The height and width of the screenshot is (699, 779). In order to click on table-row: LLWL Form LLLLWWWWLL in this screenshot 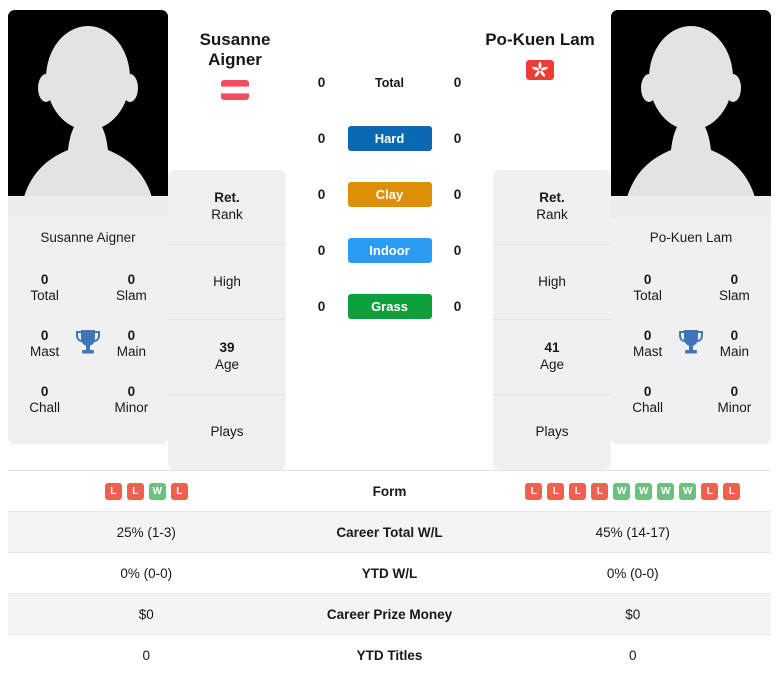, I will do `click(389, 491)`.